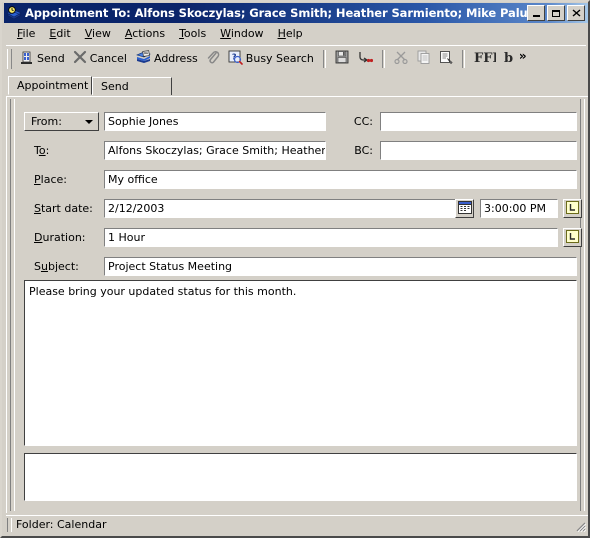 The height and width of the screenshot is (538, 590). I want to click on copy-icon, so click(424, 58).